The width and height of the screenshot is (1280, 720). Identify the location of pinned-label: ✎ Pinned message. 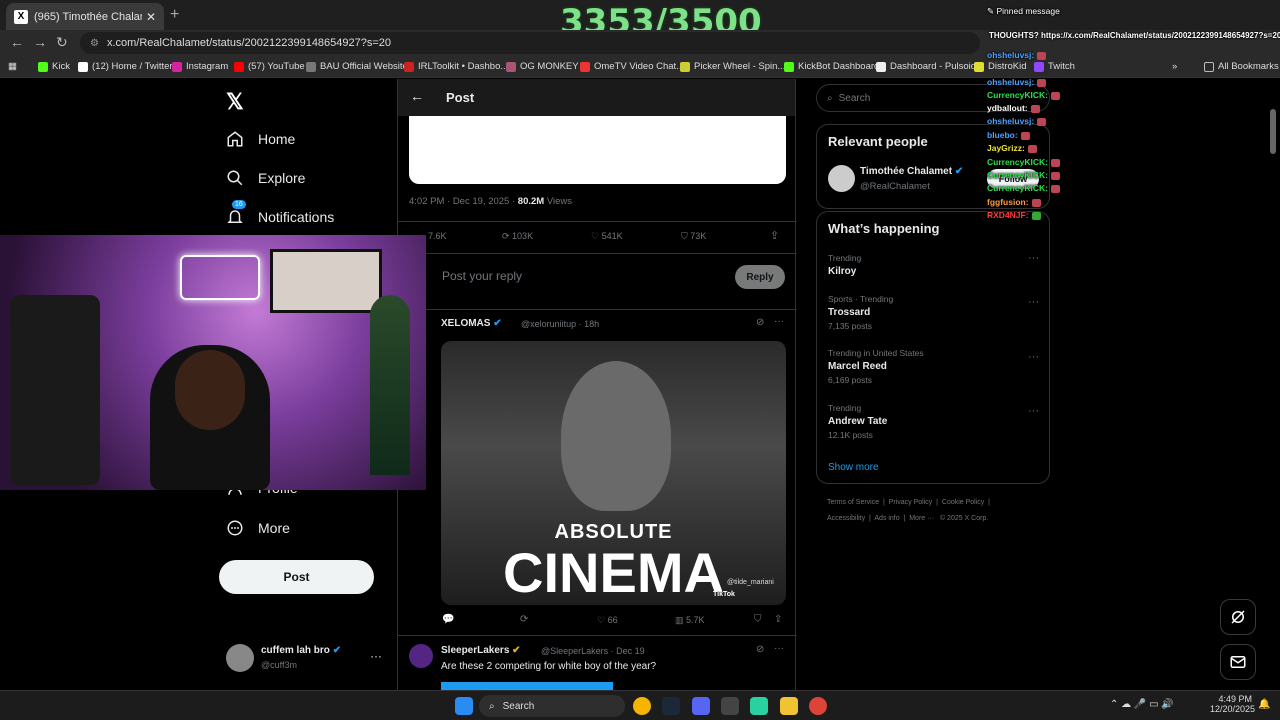
(1023, 11).